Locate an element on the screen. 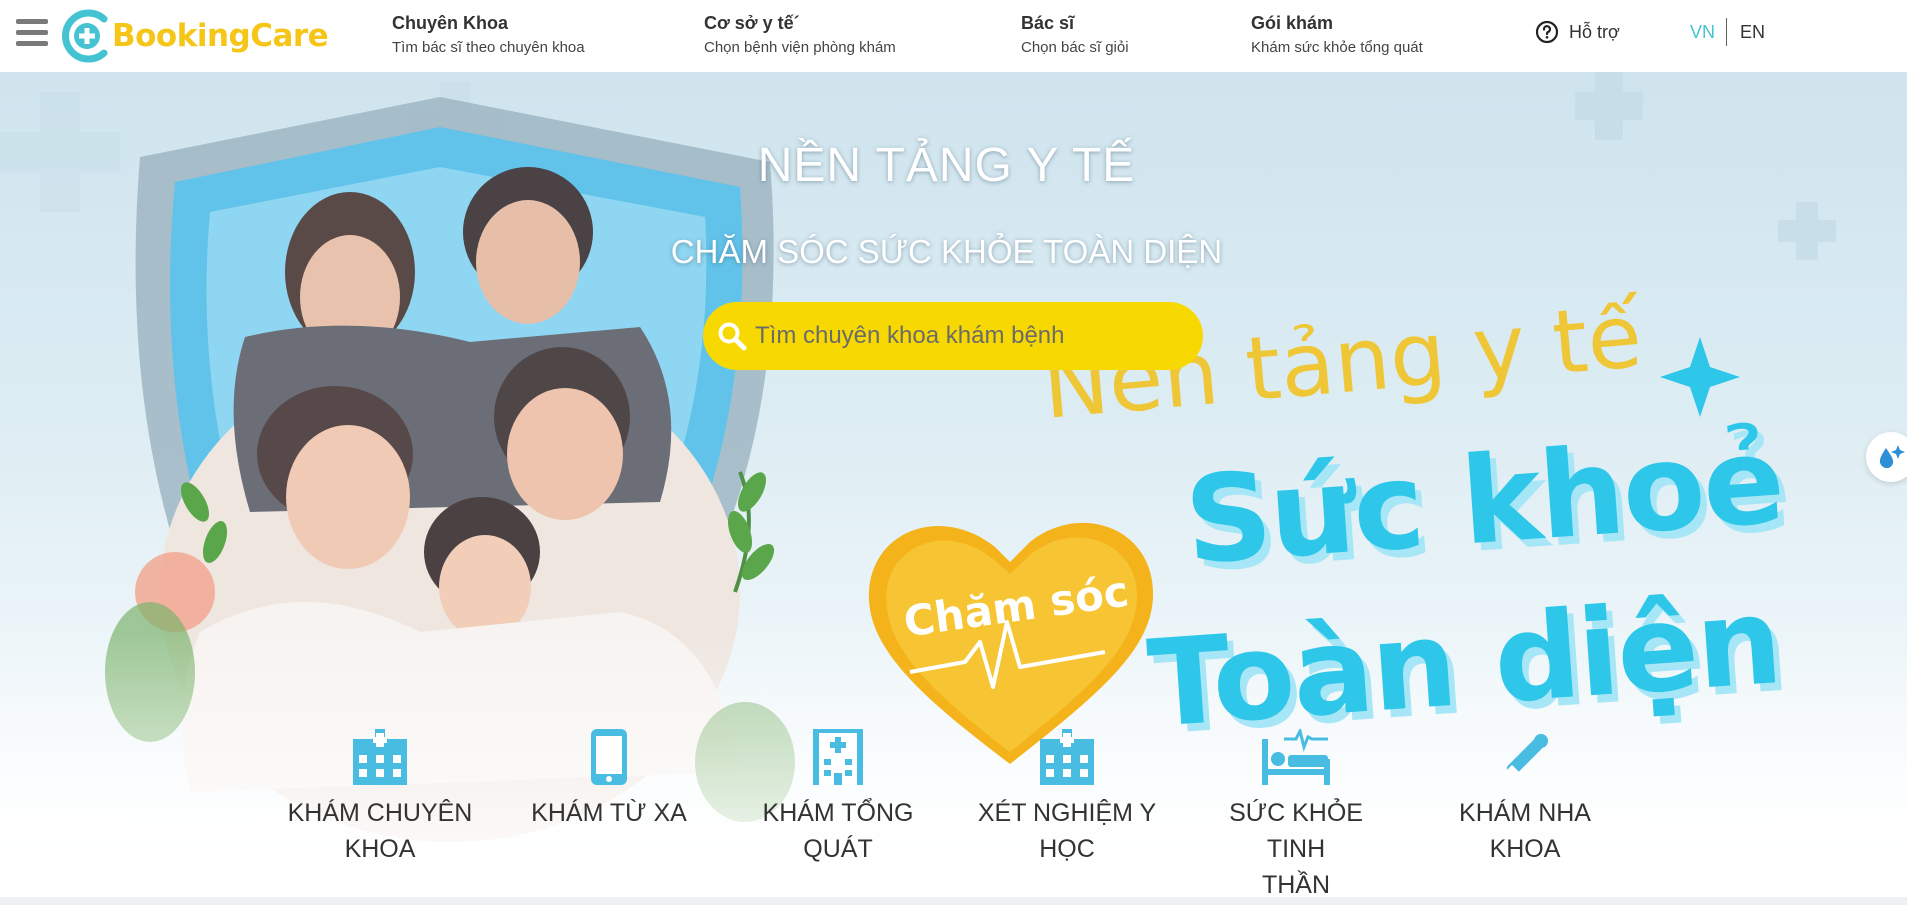 The width and height of the screenshot is (1907, 905). service-label-line1: KHÁM TỪ XA is located at coordinates (609, 813).